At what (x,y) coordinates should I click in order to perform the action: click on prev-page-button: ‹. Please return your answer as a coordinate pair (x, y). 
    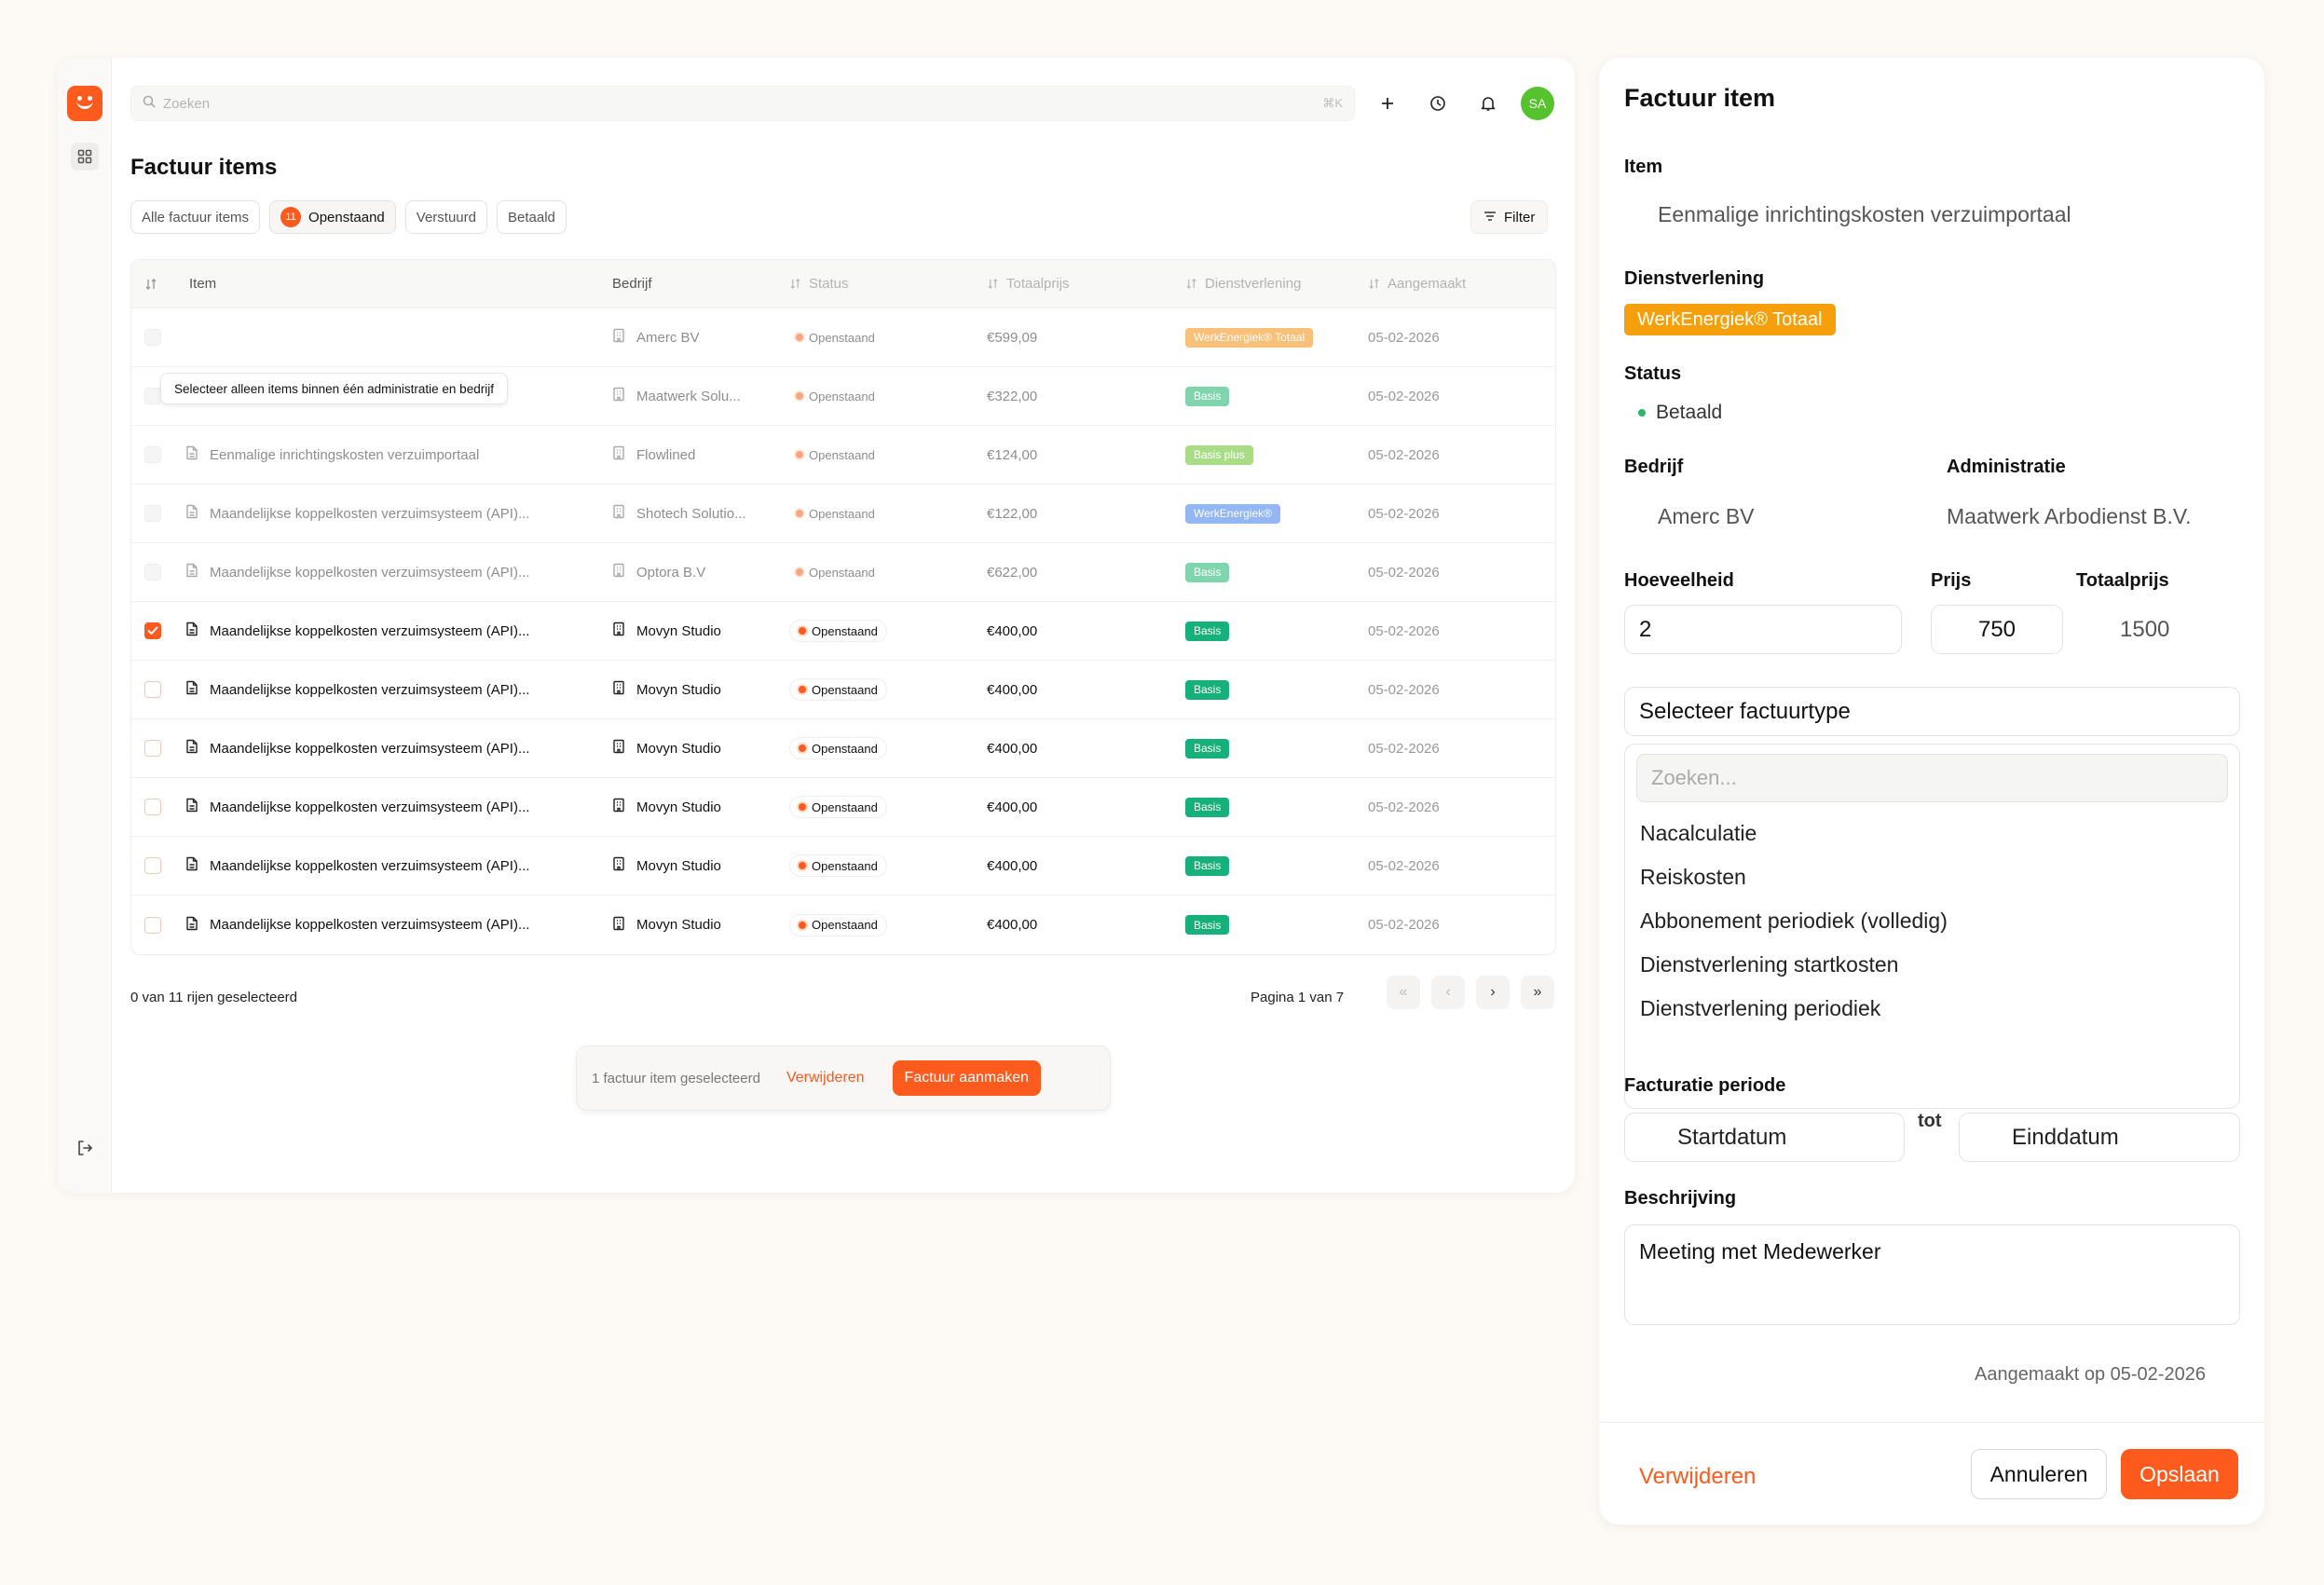
    Looking at the image, I should click on (1448, 992).